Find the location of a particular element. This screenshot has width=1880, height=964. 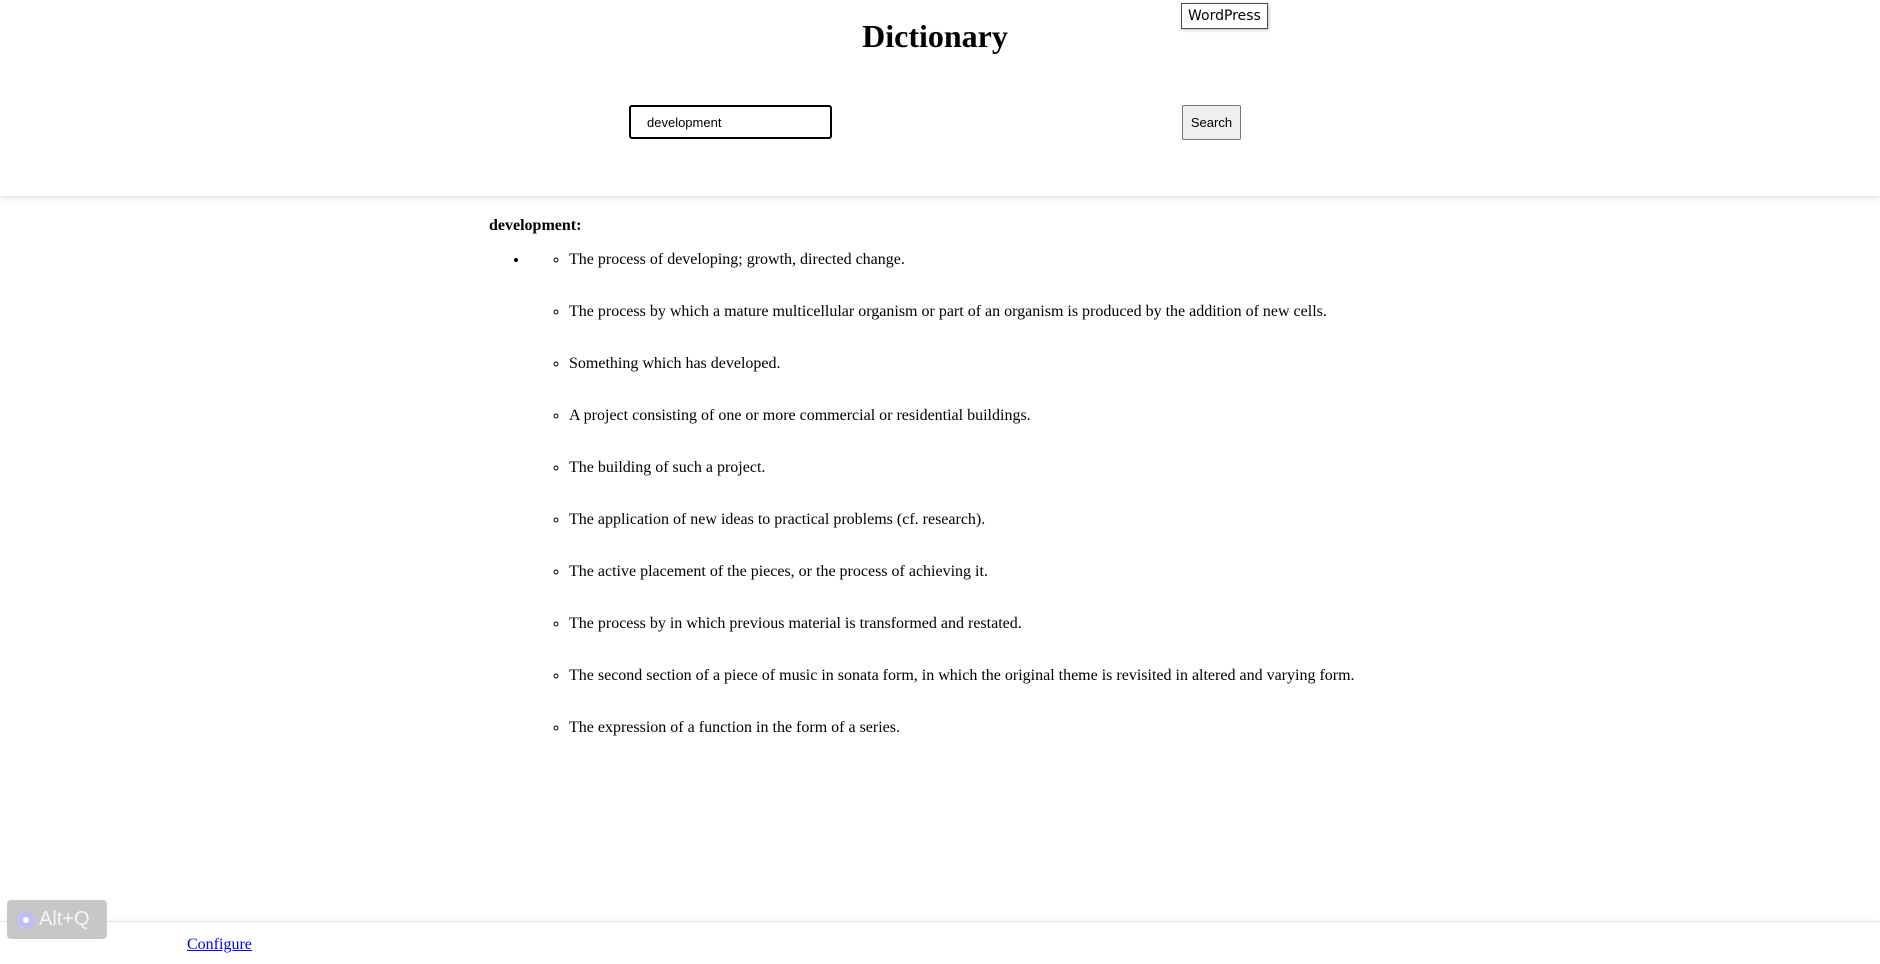

search-button: Search is located at coordinates (1211, 122).